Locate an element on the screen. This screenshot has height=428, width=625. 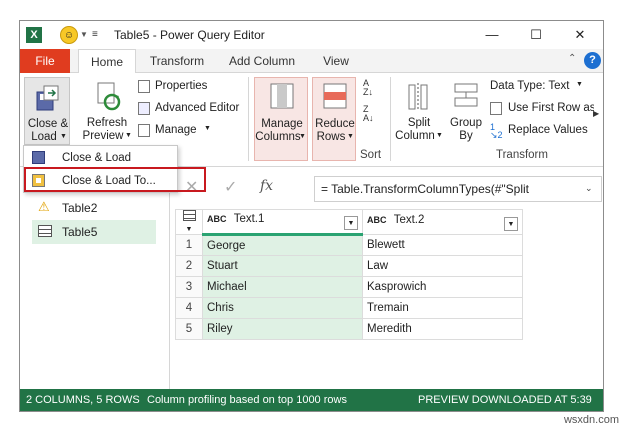
table-row: 4 Chris Tremain is located at coordinates (349, 308).